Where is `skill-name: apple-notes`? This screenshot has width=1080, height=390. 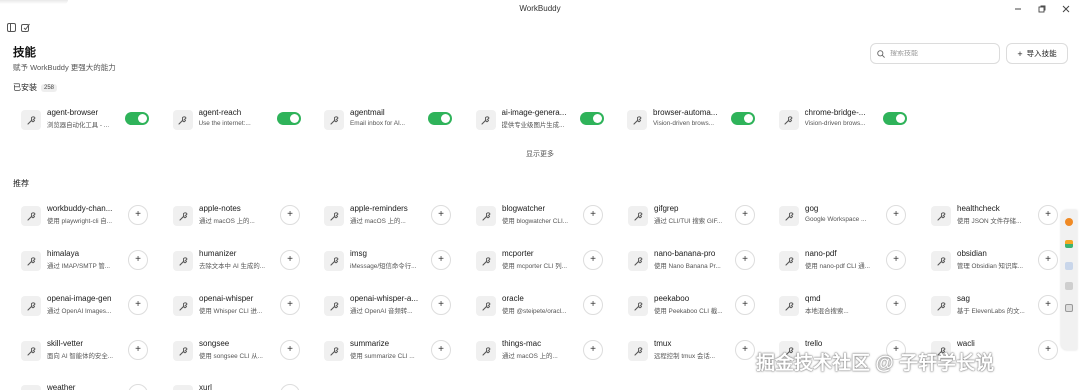
skill-name: apple-notes is located at coordinates (220, 208).